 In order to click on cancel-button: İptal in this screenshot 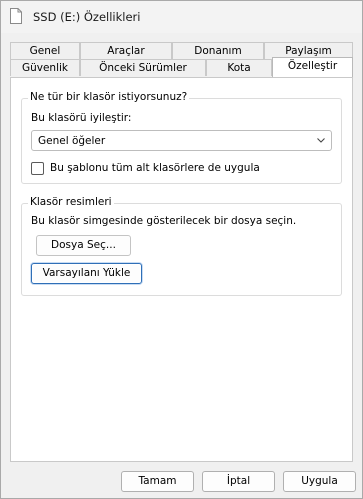, I will do `click(238, 481)`.